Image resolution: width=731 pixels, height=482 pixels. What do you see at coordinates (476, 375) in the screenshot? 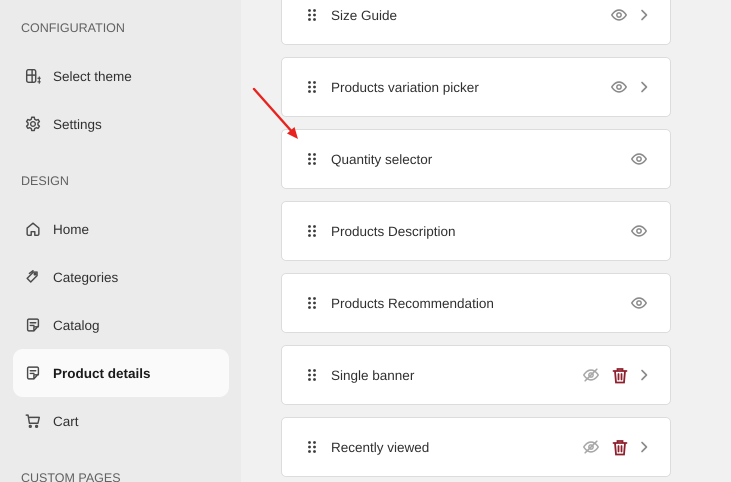
I see `block-card: Single banner` at bounding box center [476, 375].